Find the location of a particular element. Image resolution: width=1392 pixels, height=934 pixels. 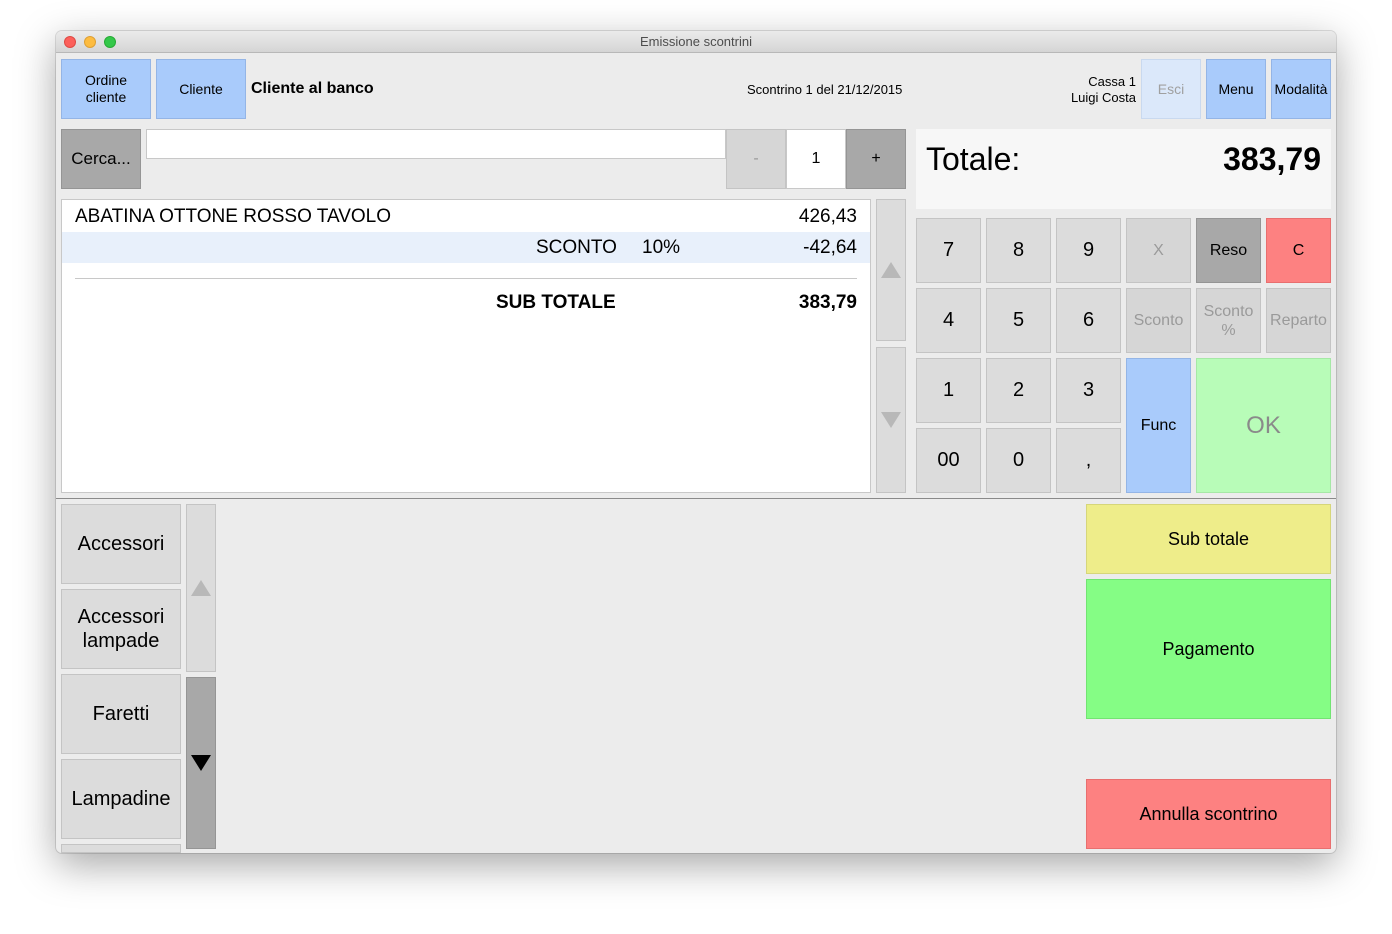

total-display: Totale: 383,79 is located at coordinates (1123, 169).